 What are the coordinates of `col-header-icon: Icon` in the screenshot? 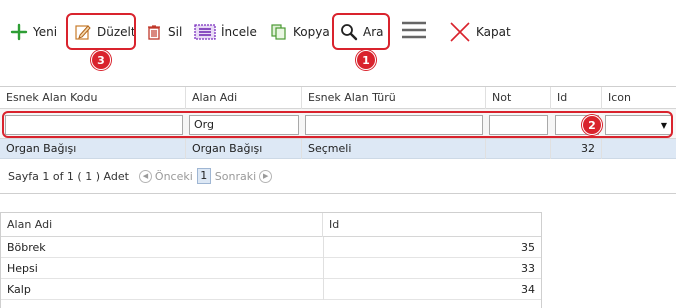 It's located at (639, 98).